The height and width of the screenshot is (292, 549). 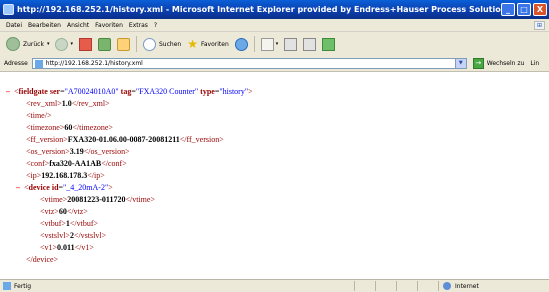 I want to click on forward-button: ▾, so click(x=64, y=44).